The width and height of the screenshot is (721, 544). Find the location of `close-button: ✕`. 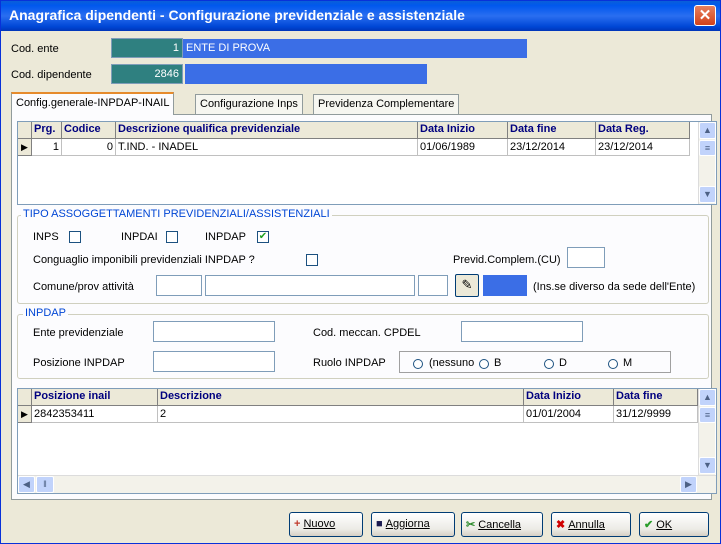

close-button: ✕ is located at coordinates (705, 15).